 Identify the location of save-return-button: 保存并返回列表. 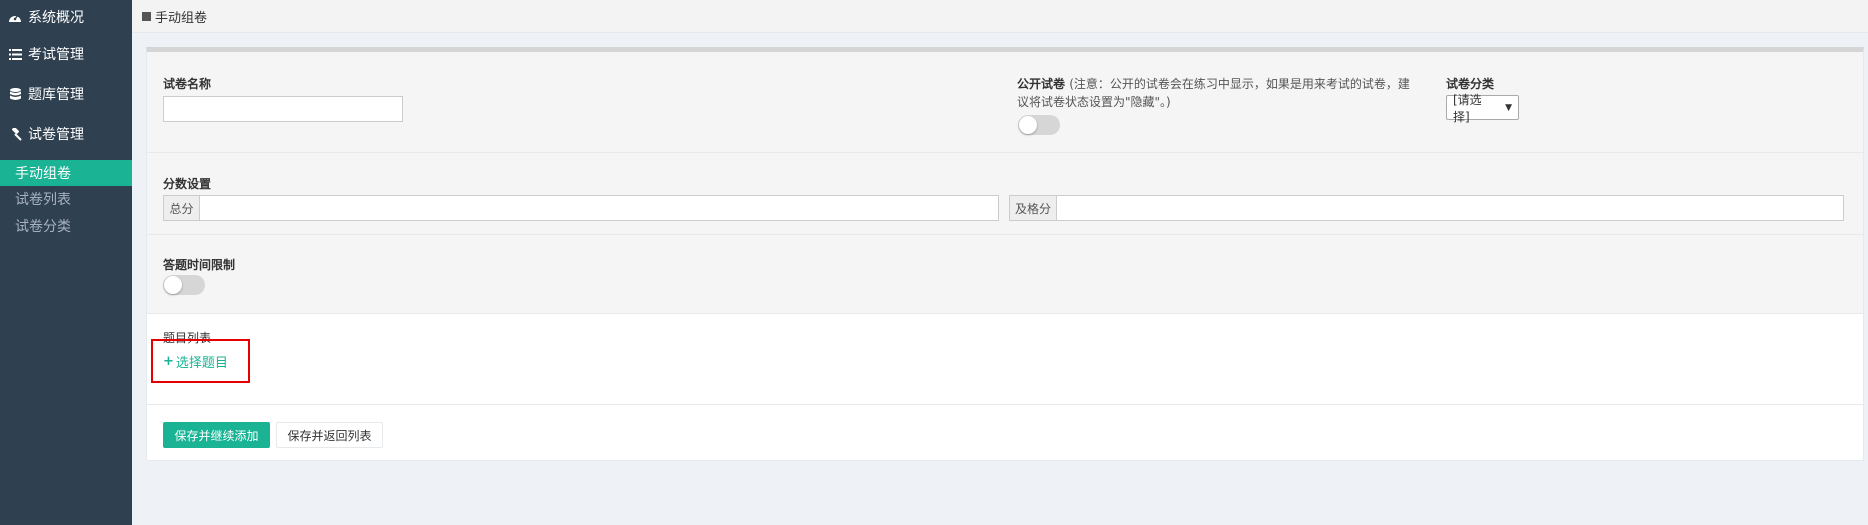
(329, 435).